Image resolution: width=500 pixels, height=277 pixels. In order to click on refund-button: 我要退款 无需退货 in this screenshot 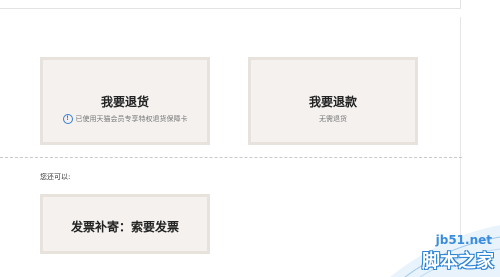, I will do `click(333, 101)`.